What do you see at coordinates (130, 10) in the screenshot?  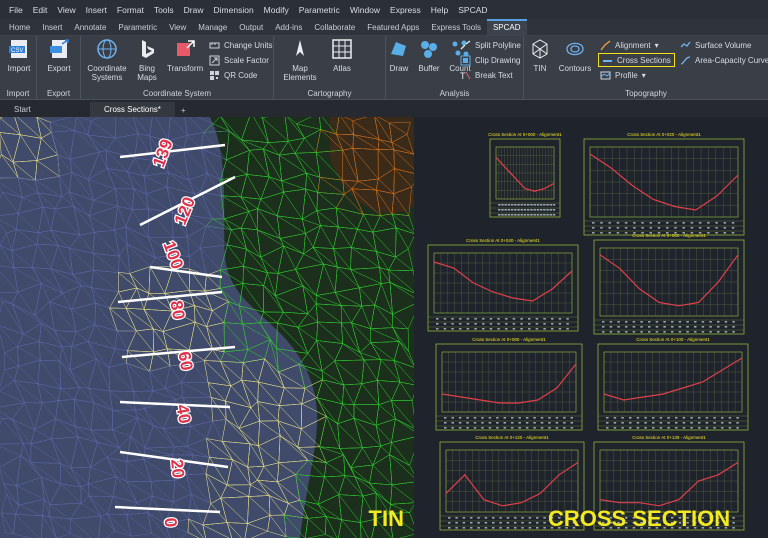 I see `menu-item-format: Format` at bounding box center [130, 10].